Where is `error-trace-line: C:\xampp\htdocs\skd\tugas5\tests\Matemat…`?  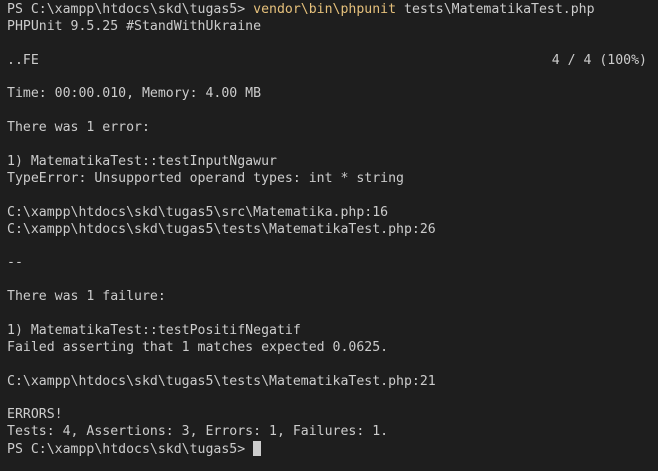 error-trace-line: C:\xampp\htdocs\skd\tugas5\tests\Matemat… is located at coordinates (221, 229).